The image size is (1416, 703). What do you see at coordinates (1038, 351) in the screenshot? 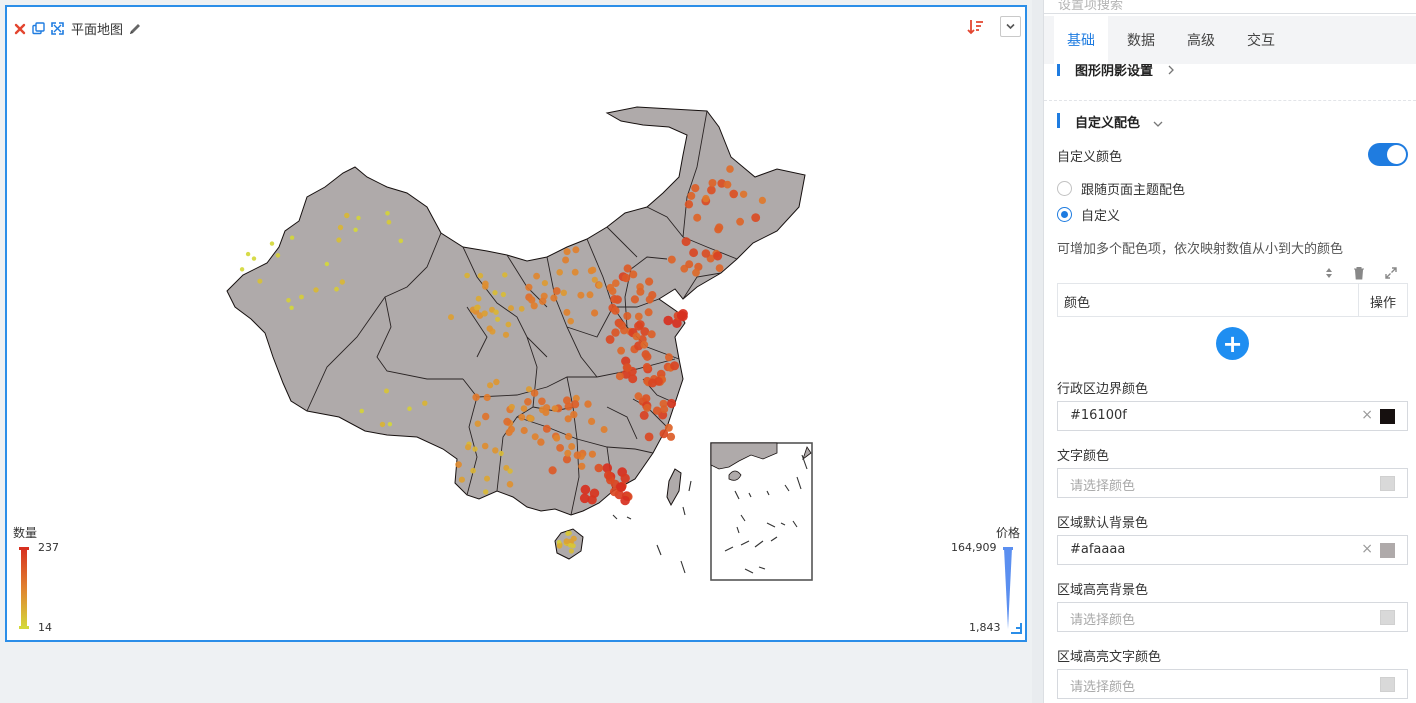
I see `panel-splitter` at bounding box center [1038, 351].